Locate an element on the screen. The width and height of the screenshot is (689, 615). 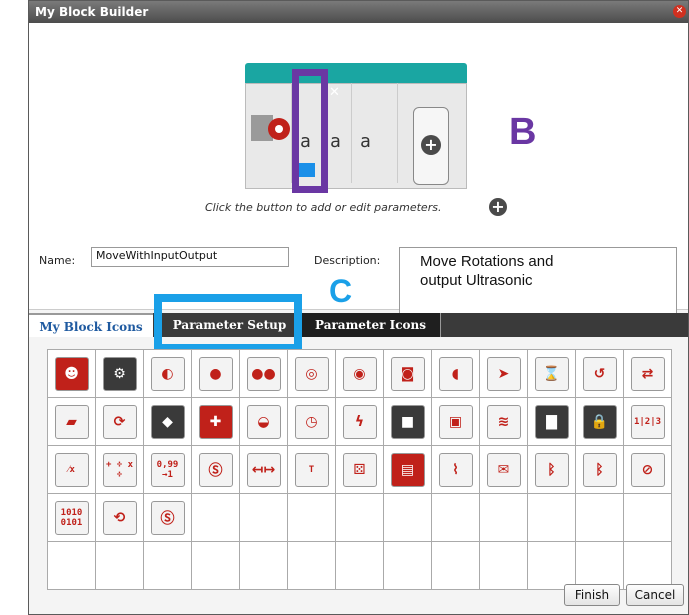
icon-cell: ϟ is located at coordinates (360, 422).